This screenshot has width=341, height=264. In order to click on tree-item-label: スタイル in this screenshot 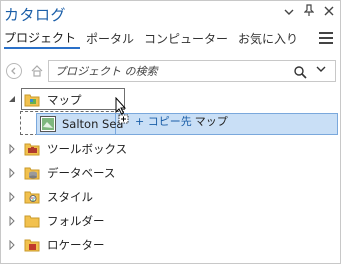, I will do `click(70, 197)`.